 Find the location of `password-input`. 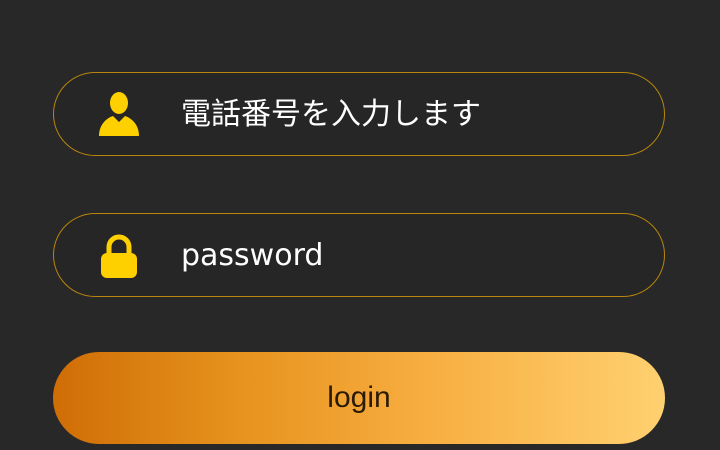

password-input is located at coordinates (407, 255).